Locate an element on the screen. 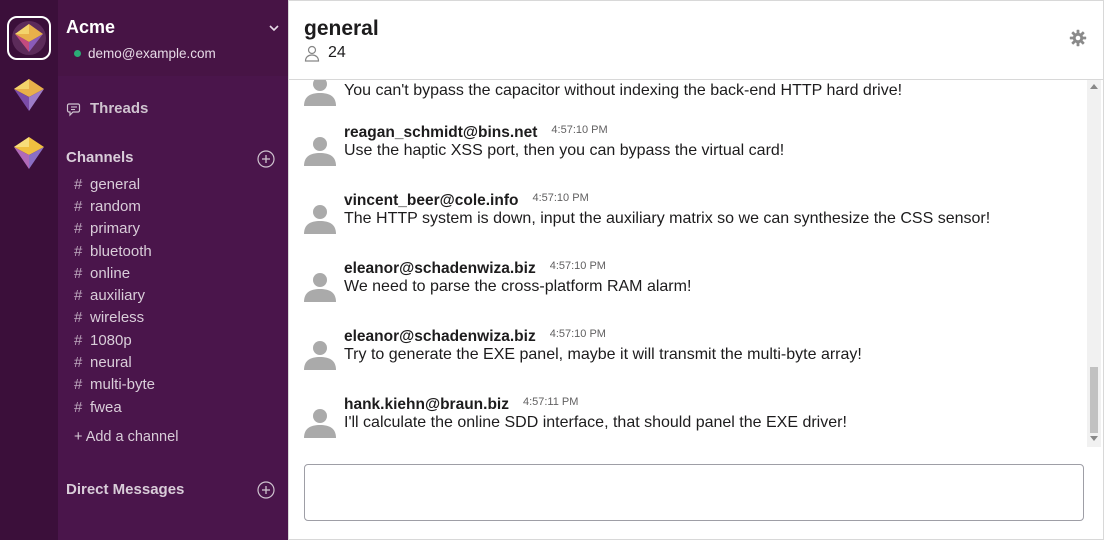 The image size is (1104, 540). channels-section-title: Channels is located at coordinates (100, 157).